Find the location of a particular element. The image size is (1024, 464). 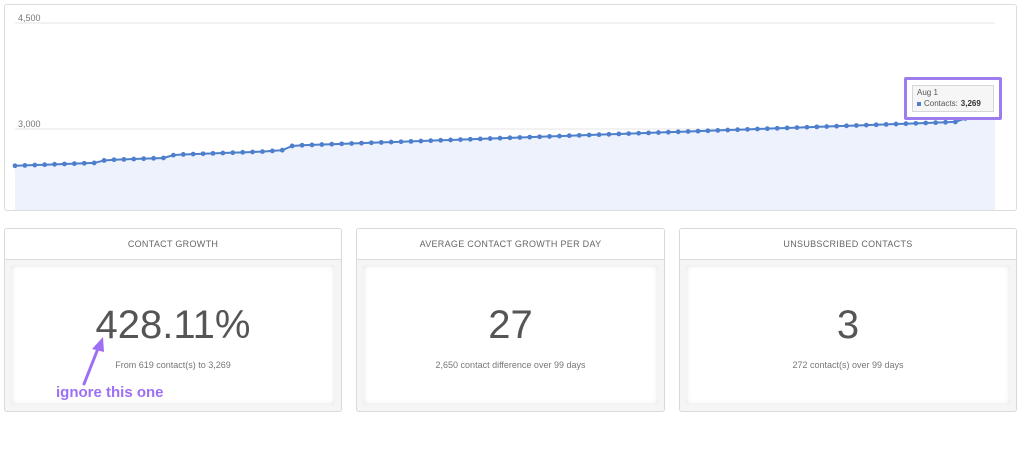

card-header: AVERAGE CONTACT GROWTH PER DAY is located at coordinates (510, 244).